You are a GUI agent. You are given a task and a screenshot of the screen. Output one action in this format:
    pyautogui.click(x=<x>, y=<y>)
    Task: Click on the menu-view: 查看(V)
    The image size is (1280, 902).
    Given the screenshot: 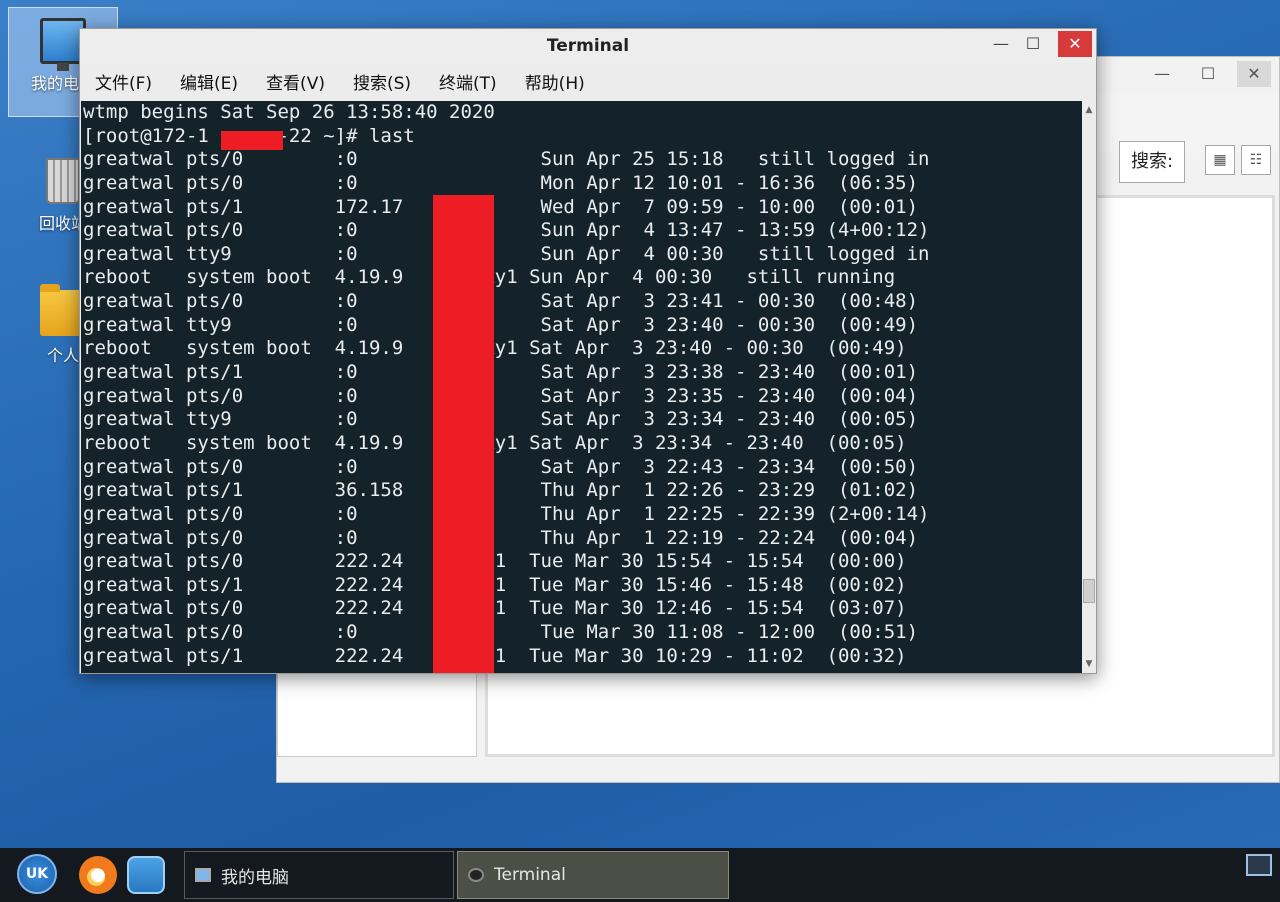 What is the action you would take?
    pyautogui.click(x=294, y=84)
    